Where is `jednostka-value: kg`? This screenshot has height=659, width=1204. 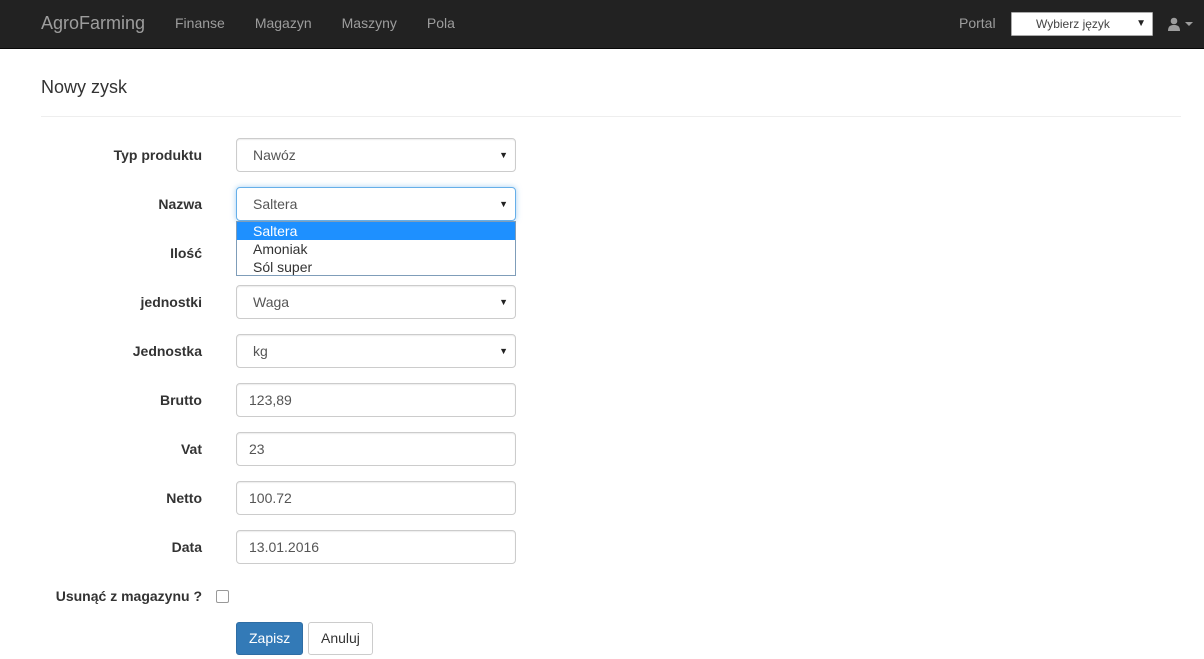 jednostka-value: kg is located at coordinates (260, 351).